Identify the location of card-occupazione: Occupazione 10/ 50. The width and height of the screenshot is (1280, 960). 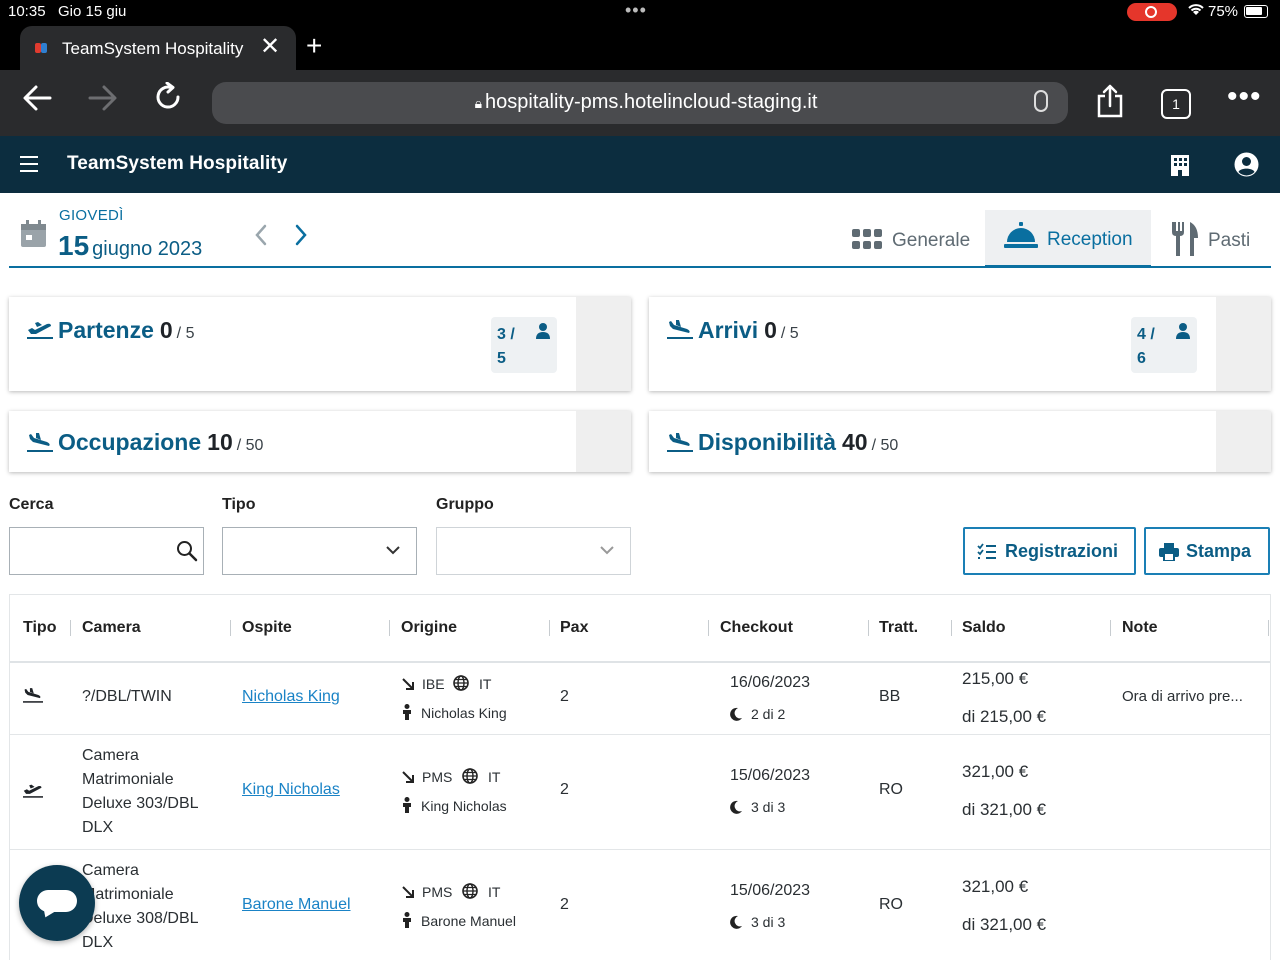
(320, 441).